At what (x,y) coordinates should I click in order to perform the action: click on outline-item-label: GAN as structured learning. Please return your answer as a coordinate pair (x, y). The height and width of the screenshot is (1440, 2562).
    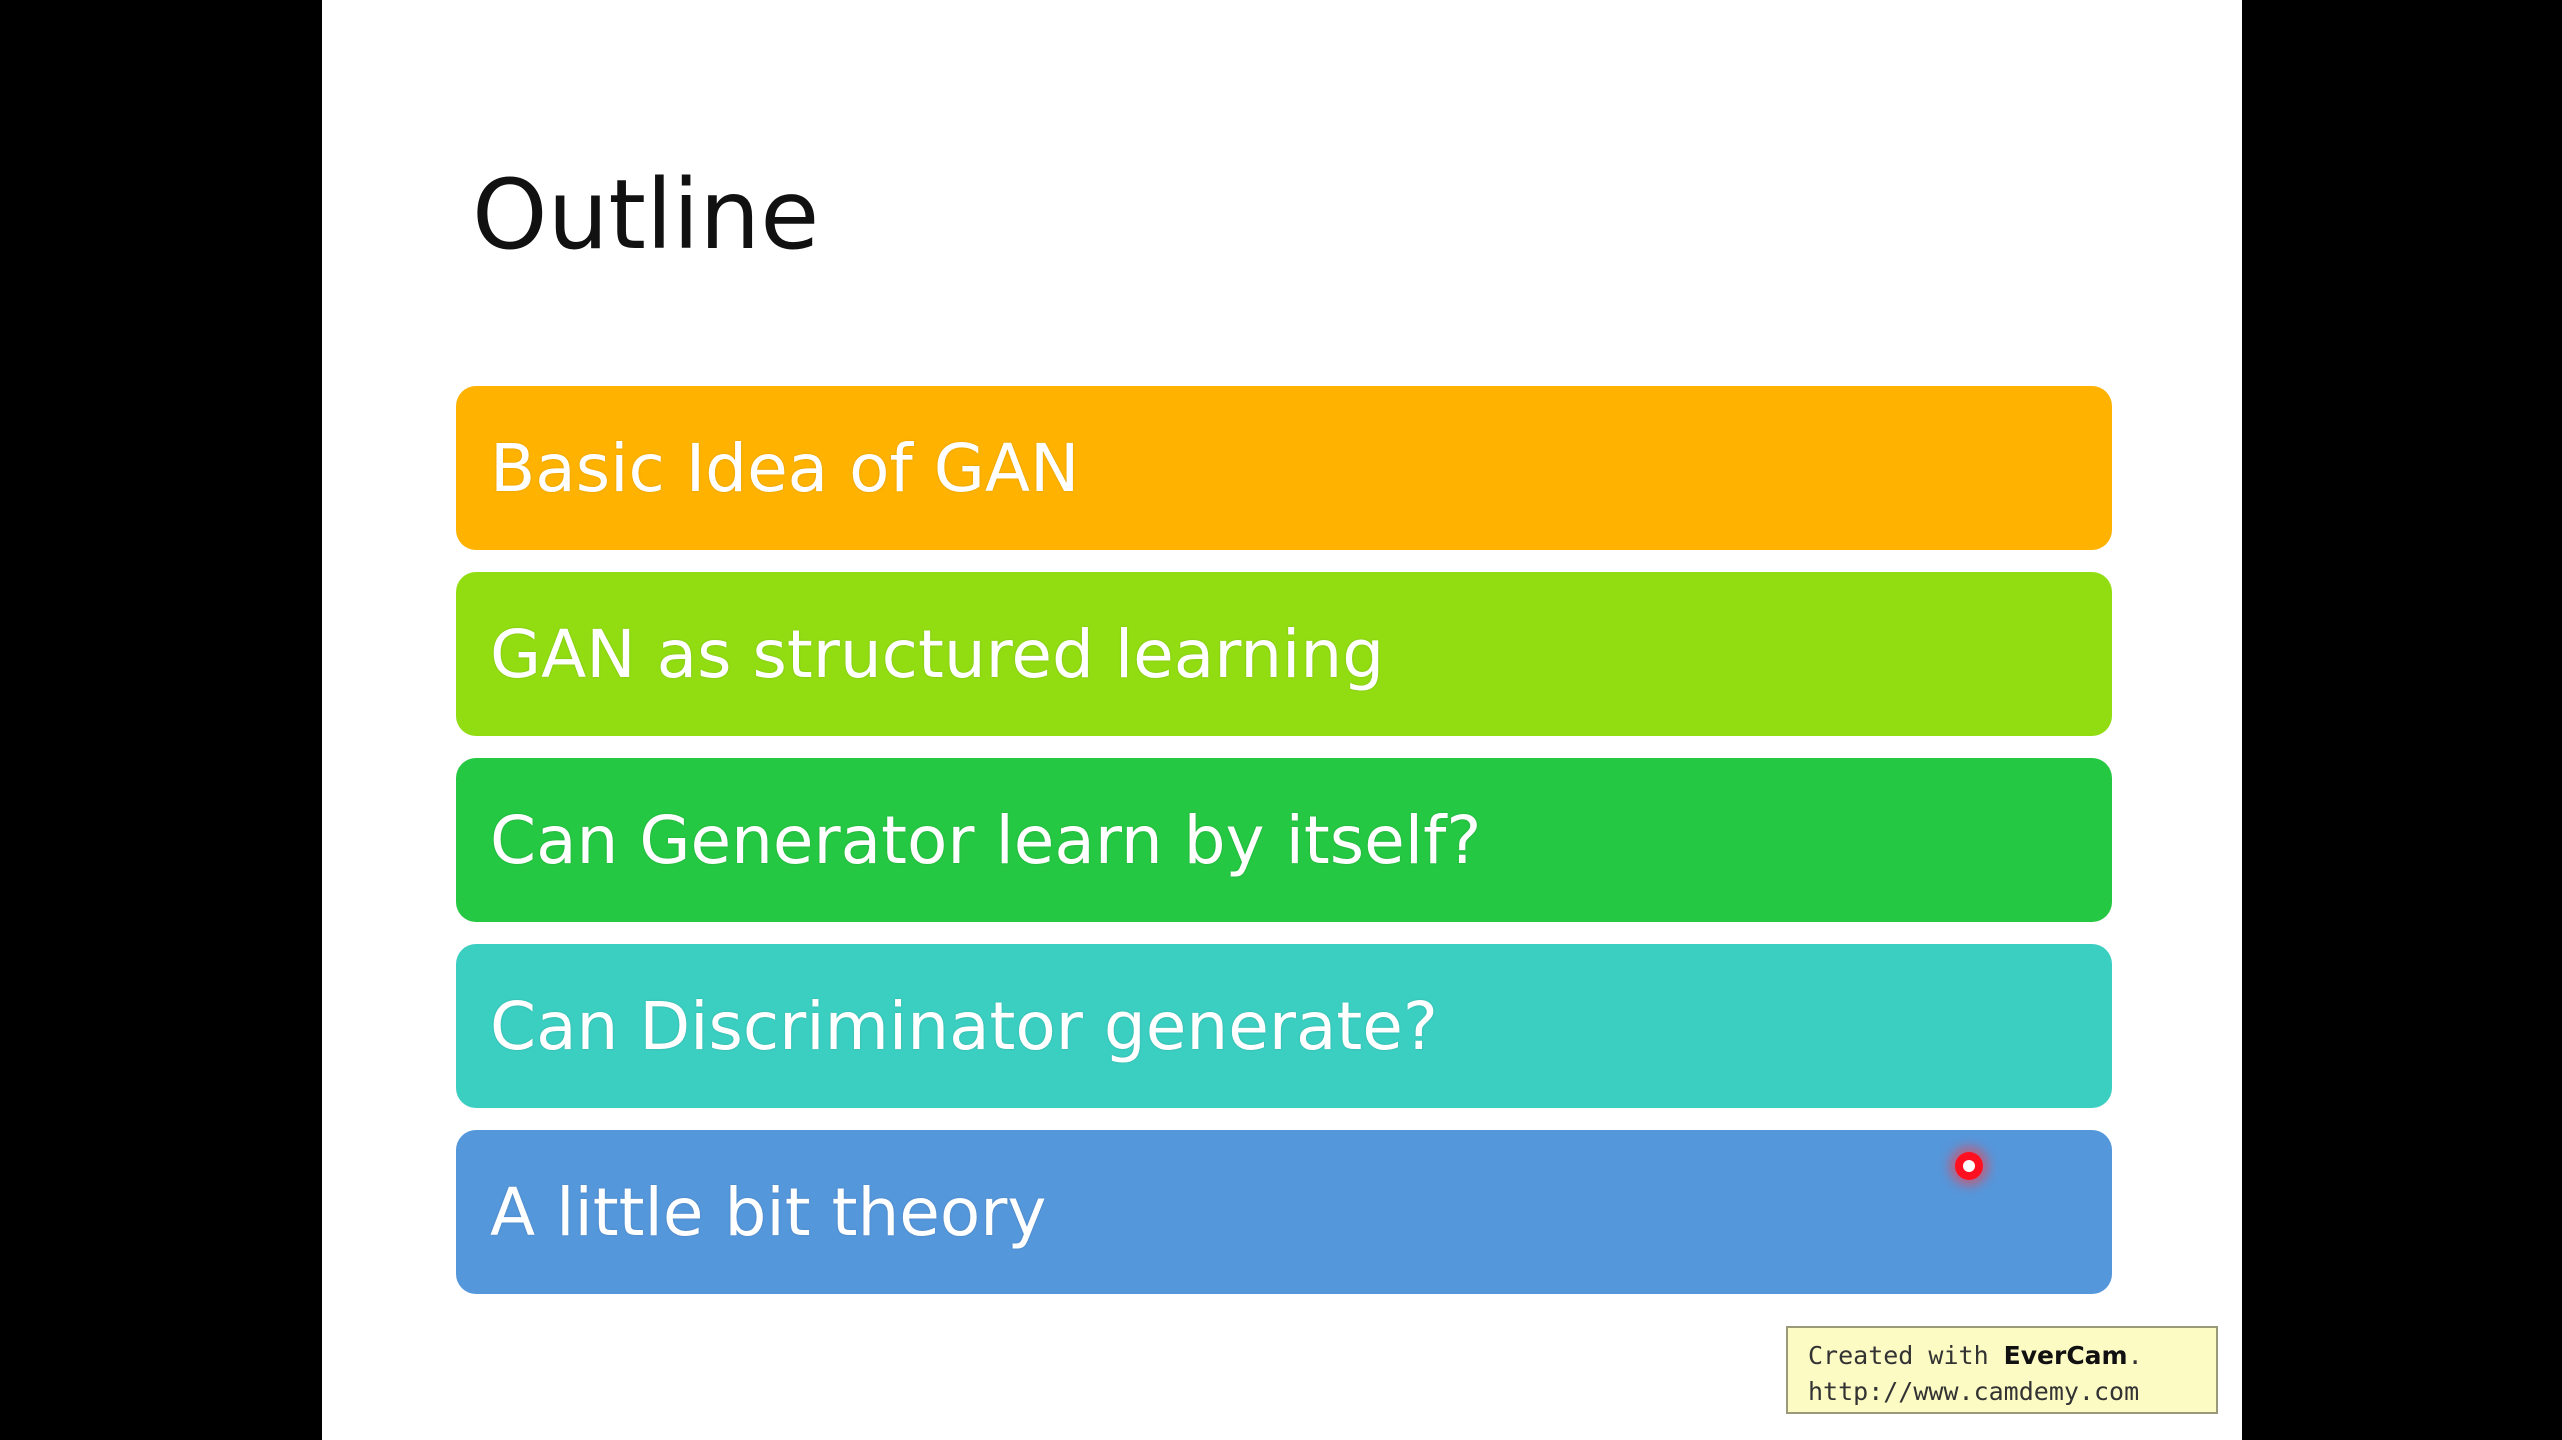
    Looking at the image, I should click on (937, 654).